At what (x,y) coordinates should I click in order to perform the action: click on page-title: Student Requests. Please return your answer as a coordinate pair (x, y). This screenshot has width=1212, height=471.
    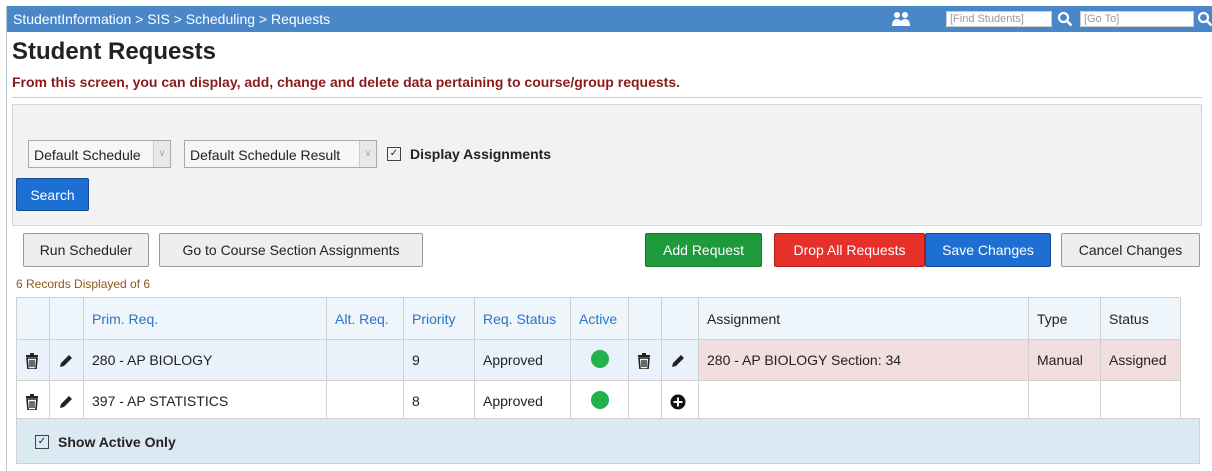
    Looking at the image, I should click on (114, 51).